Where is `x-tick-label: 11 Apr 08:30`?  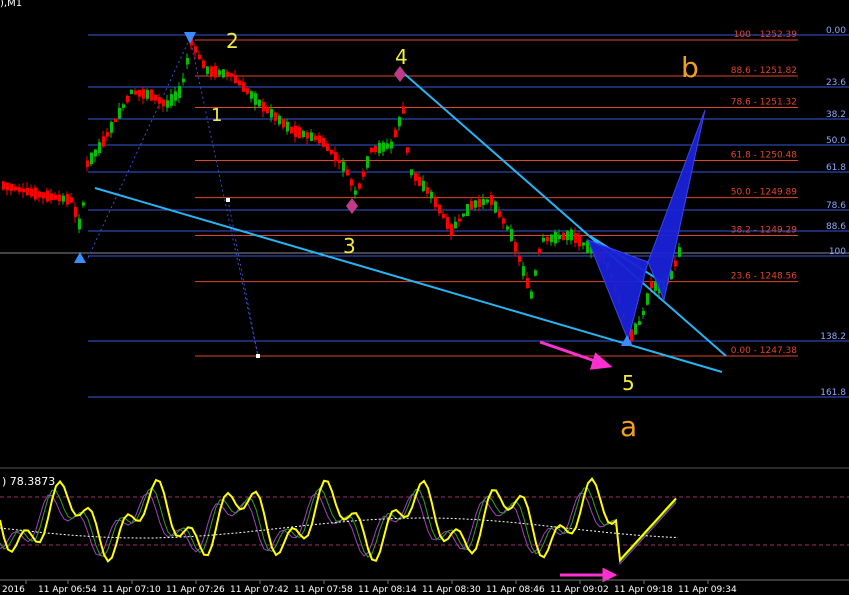 x-tick-label: 11 Apr 08:30 is located at coordinates (451, 590).